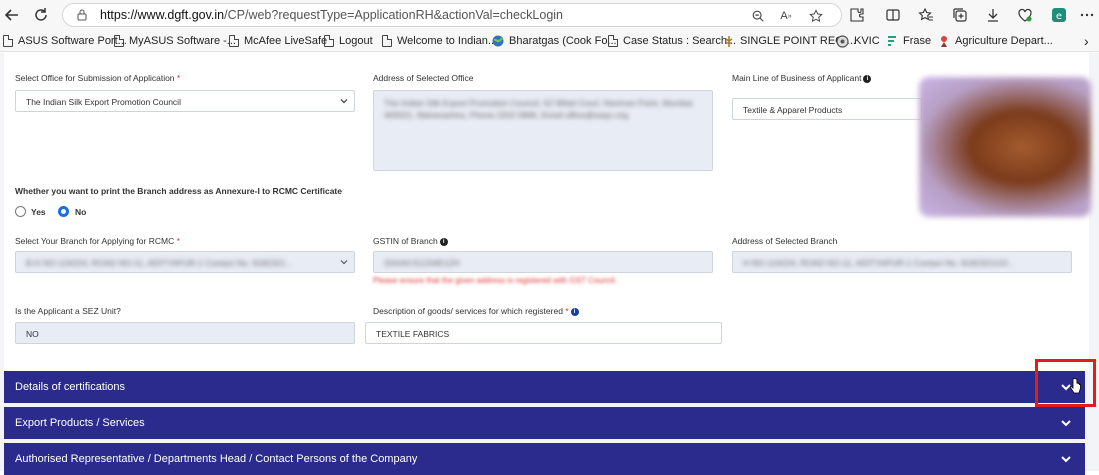 The width and height of the screenshot is (1099, 475). I want to click on accordion-title: Export Products / Services, so click(80, 423).